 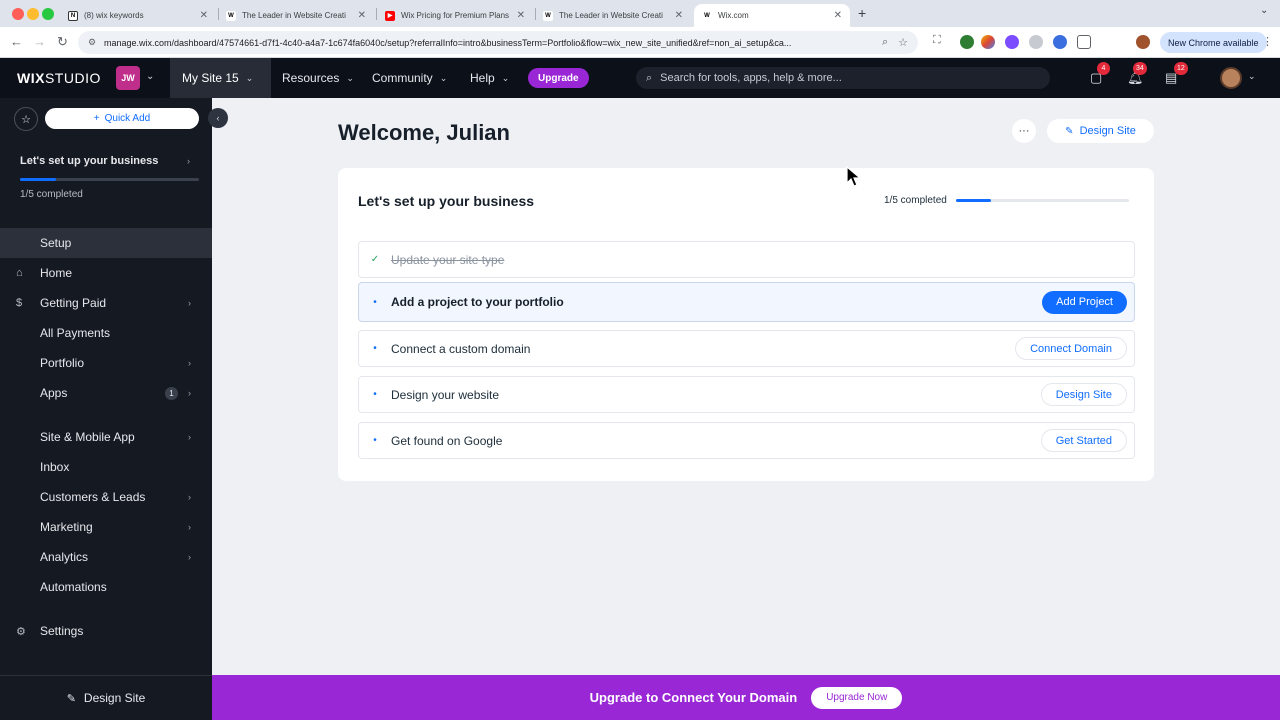 What do you see at coordinates (1084, 42) in the screenshot?
I see `extensions-puzzle-icon` at bounding box center [1084, 42].